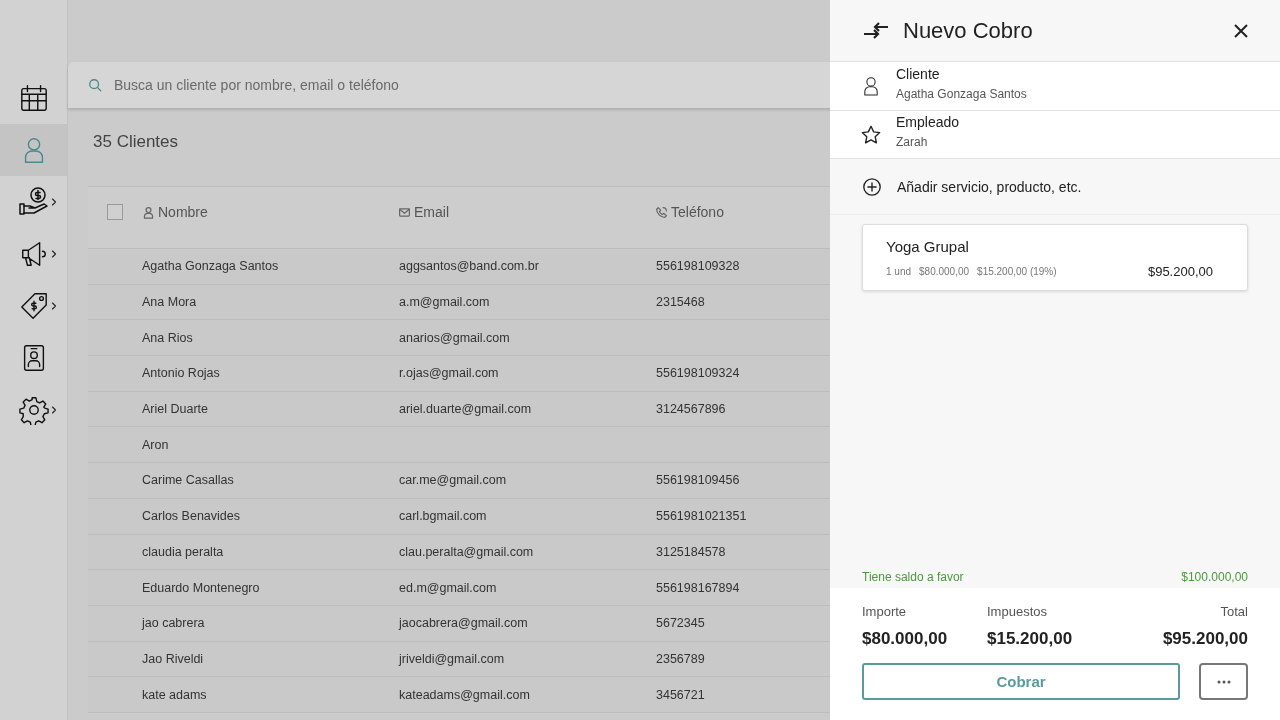 This screenshot has height=720, width=1280. Describe the element at coordinates (698, 587) in the screenshot. I see `table-cell-text: 556198167894` at that location.